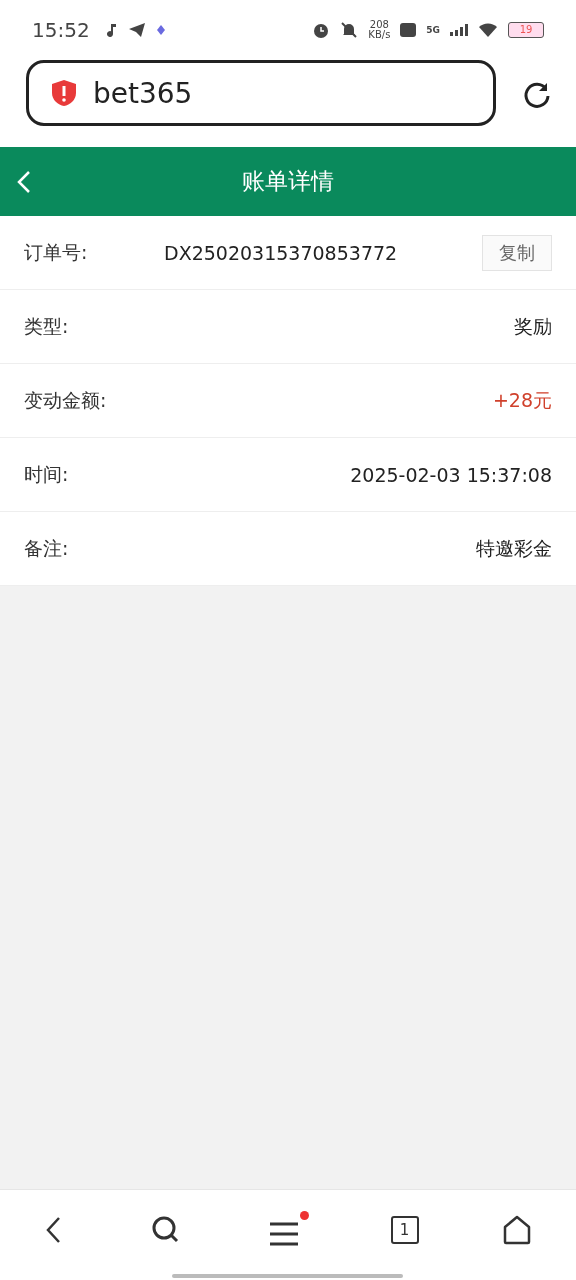 The height and width of the screenshot is (1280, 576). I want to click on music-note-icon, so click(111, 30).